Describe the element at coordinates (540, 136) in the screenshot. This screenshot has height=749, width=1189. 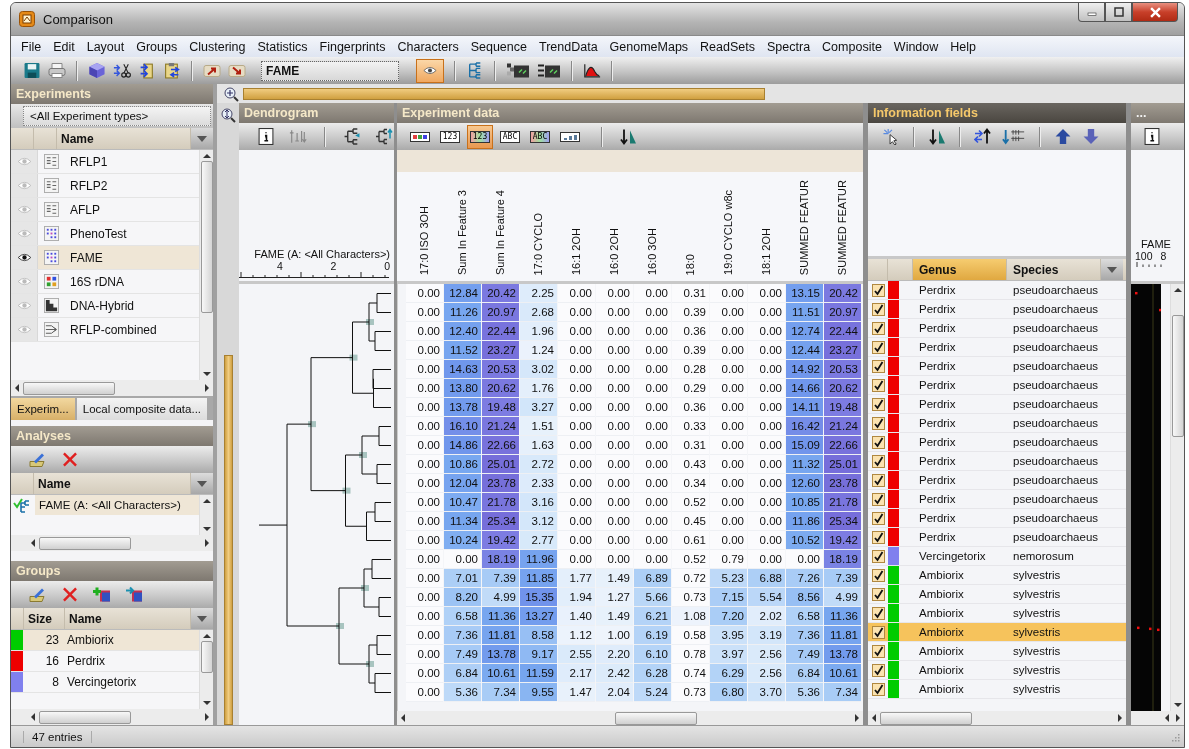
I see `view-mode-button: ABC` at that location.